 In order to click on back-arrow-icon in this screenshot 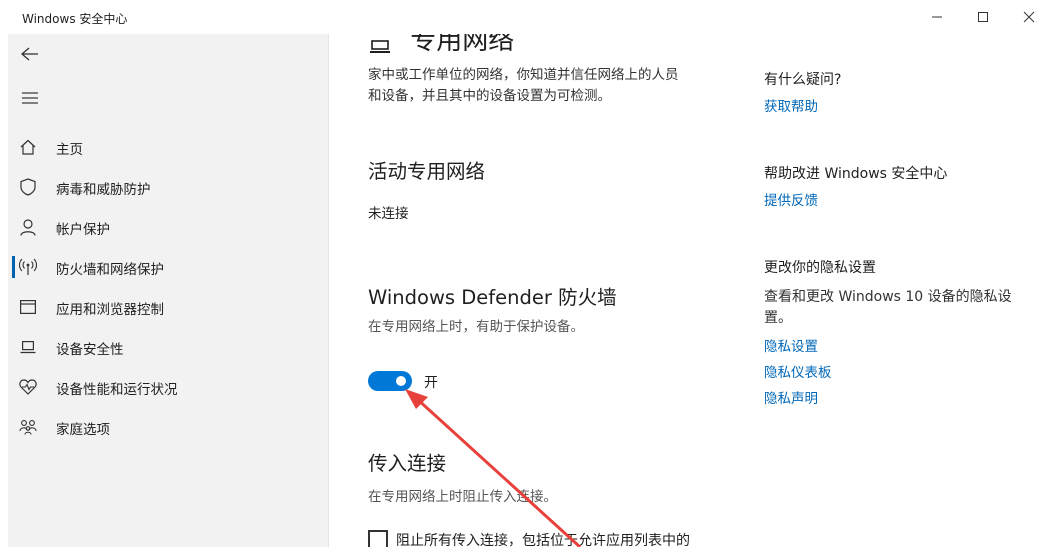, I will do `click(29, 54)`.